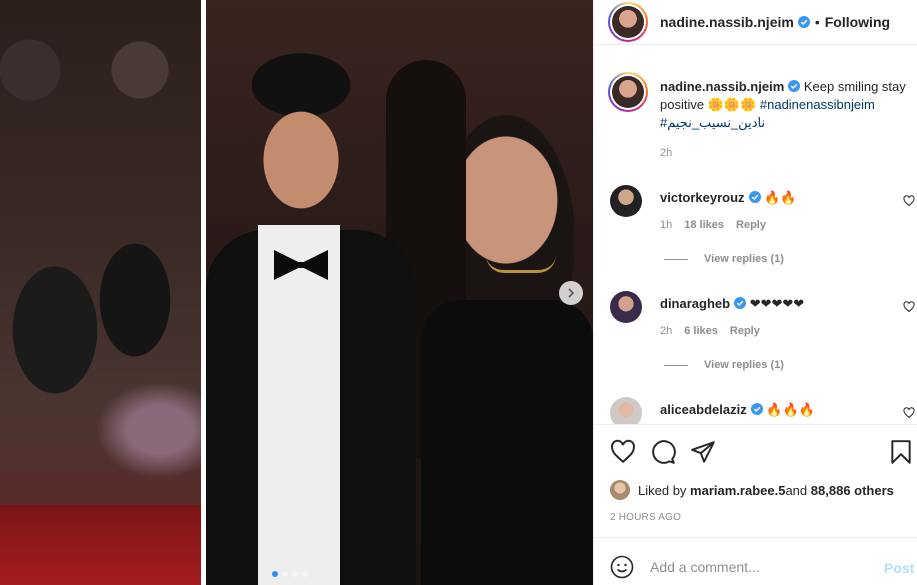 The image size is (917, 585). Describe the element at coordinates (704, 225) in the screenshot. I see `comment-likes: 18 likes` at that location.